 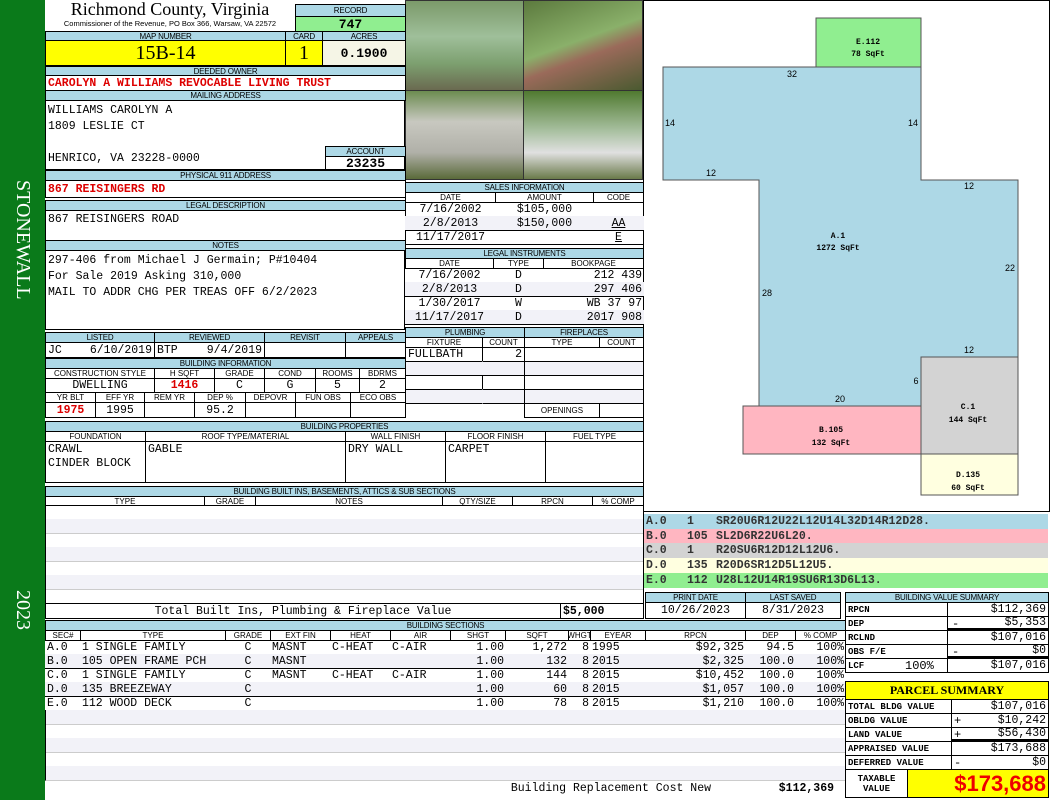 I want to click on table-cell: G, so click(x=290, y=385).